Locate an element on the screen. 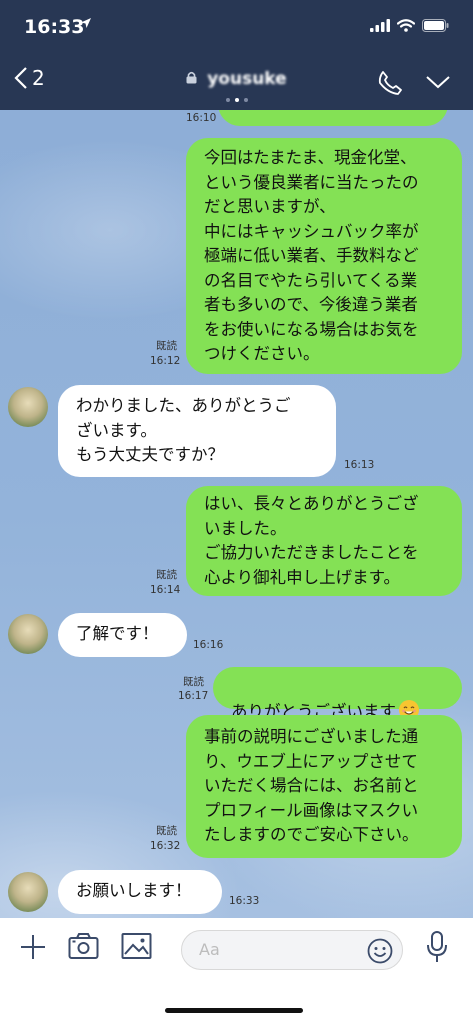  emoji-icon is located at coordinates (380, 951).